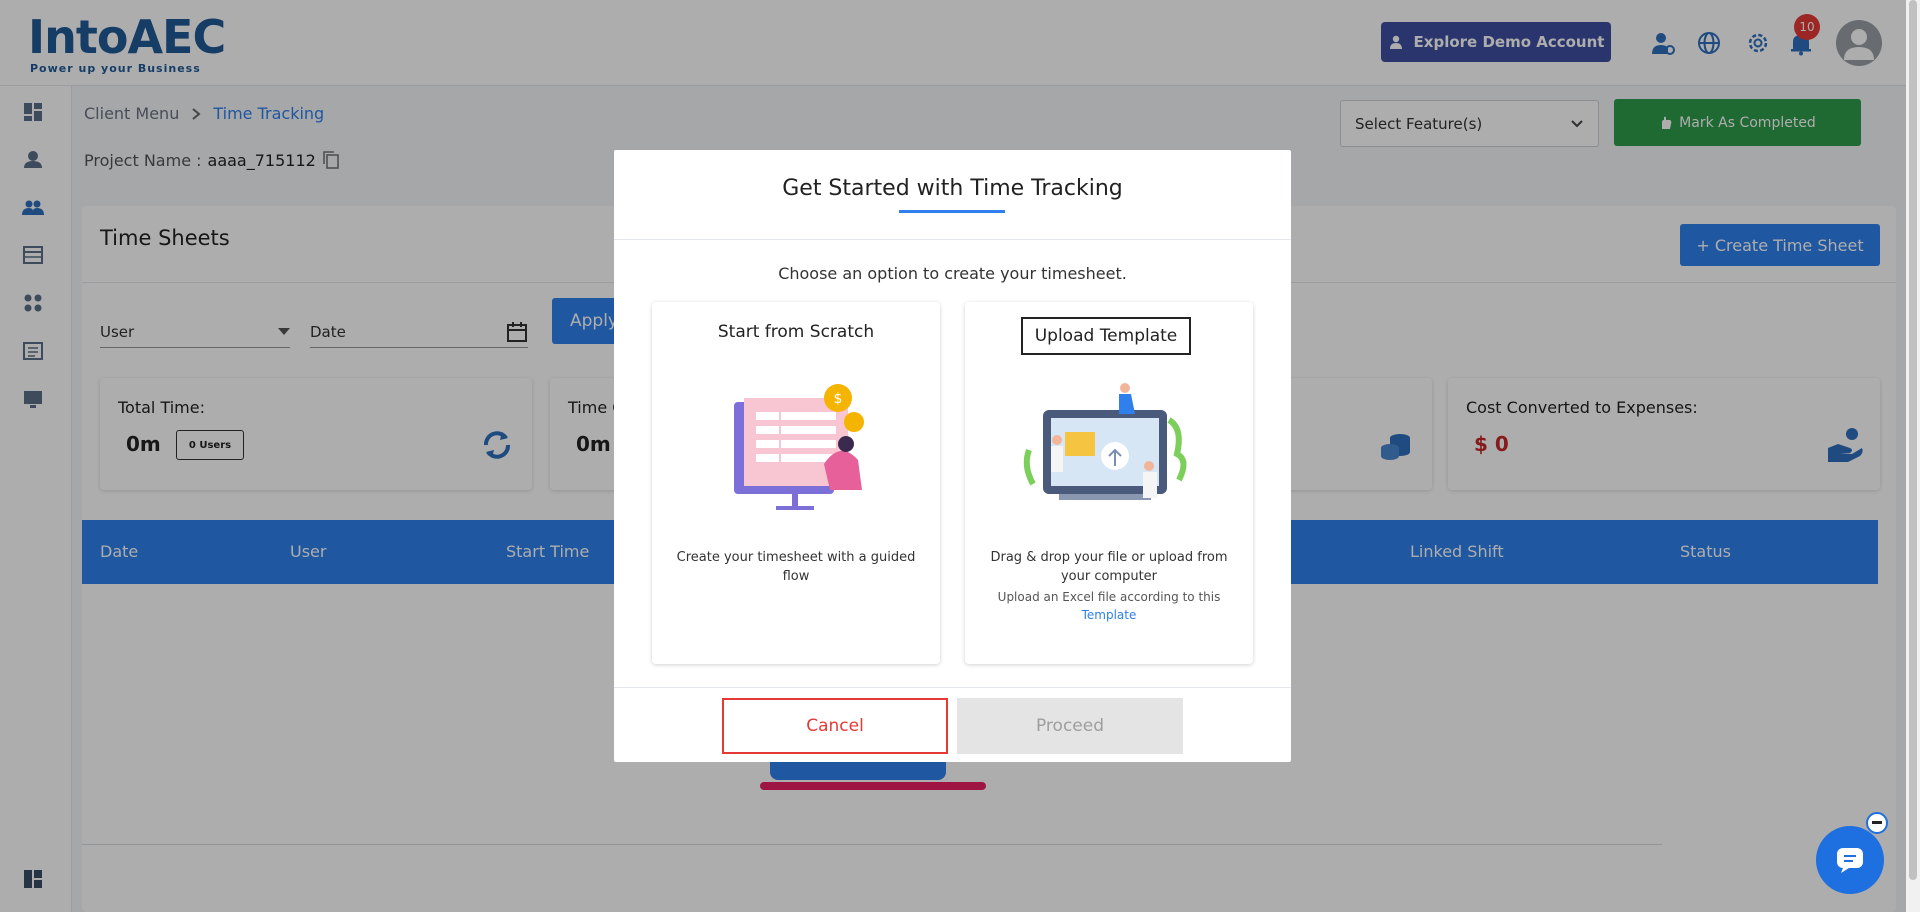 The image size is (1920, 912). I want to click on option-scratch-description: Create your timesheet with a guided flow, so click(796, 567).